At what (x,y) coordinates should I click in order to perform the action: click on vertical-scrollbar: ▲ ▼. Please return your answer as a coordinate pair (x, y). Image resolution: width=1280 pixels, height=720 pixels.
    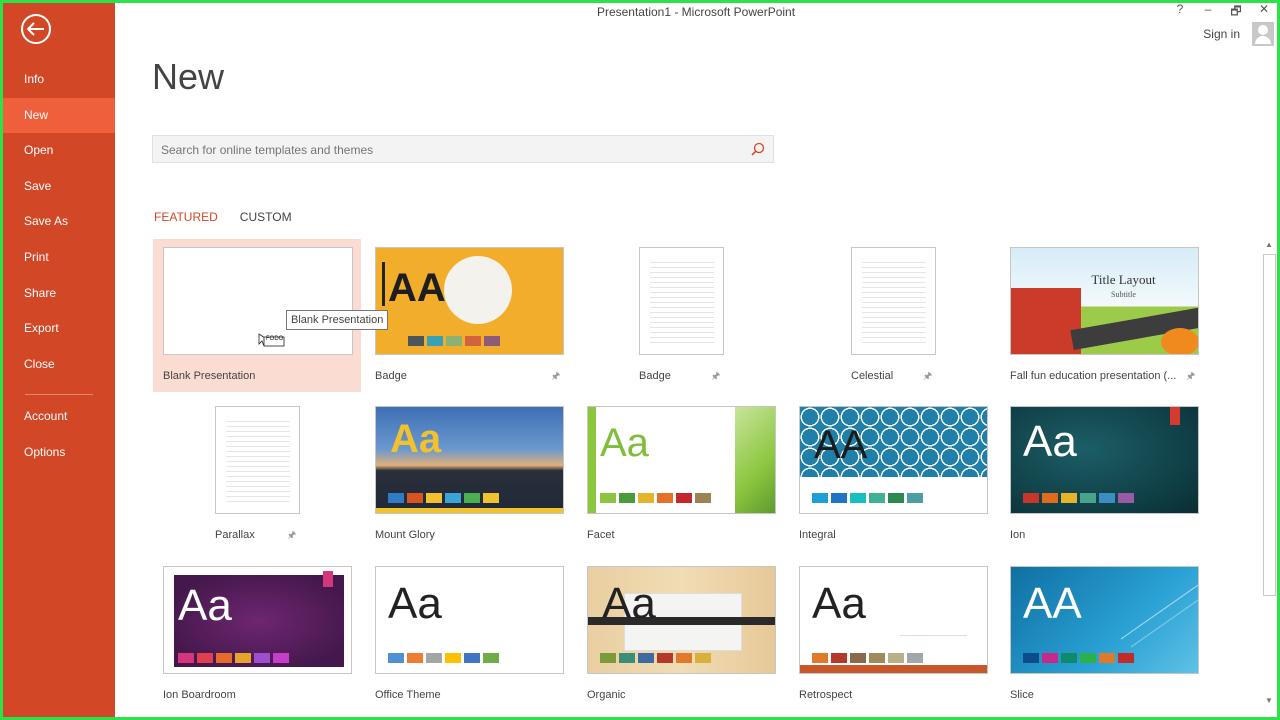
    Looking at the image, I should click on (1269, 473).